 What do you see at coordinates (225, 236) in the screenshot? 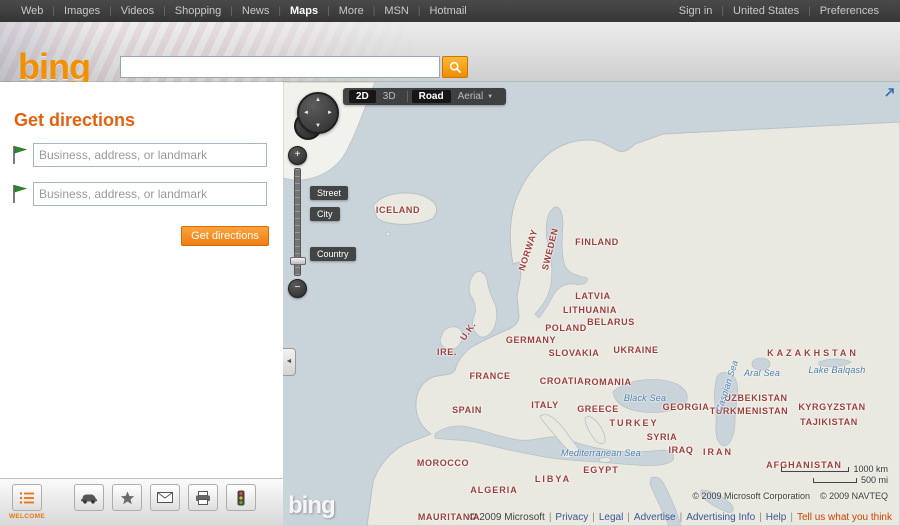
I see `get-directions-button: Get directions` at bounding box center [225, 236].